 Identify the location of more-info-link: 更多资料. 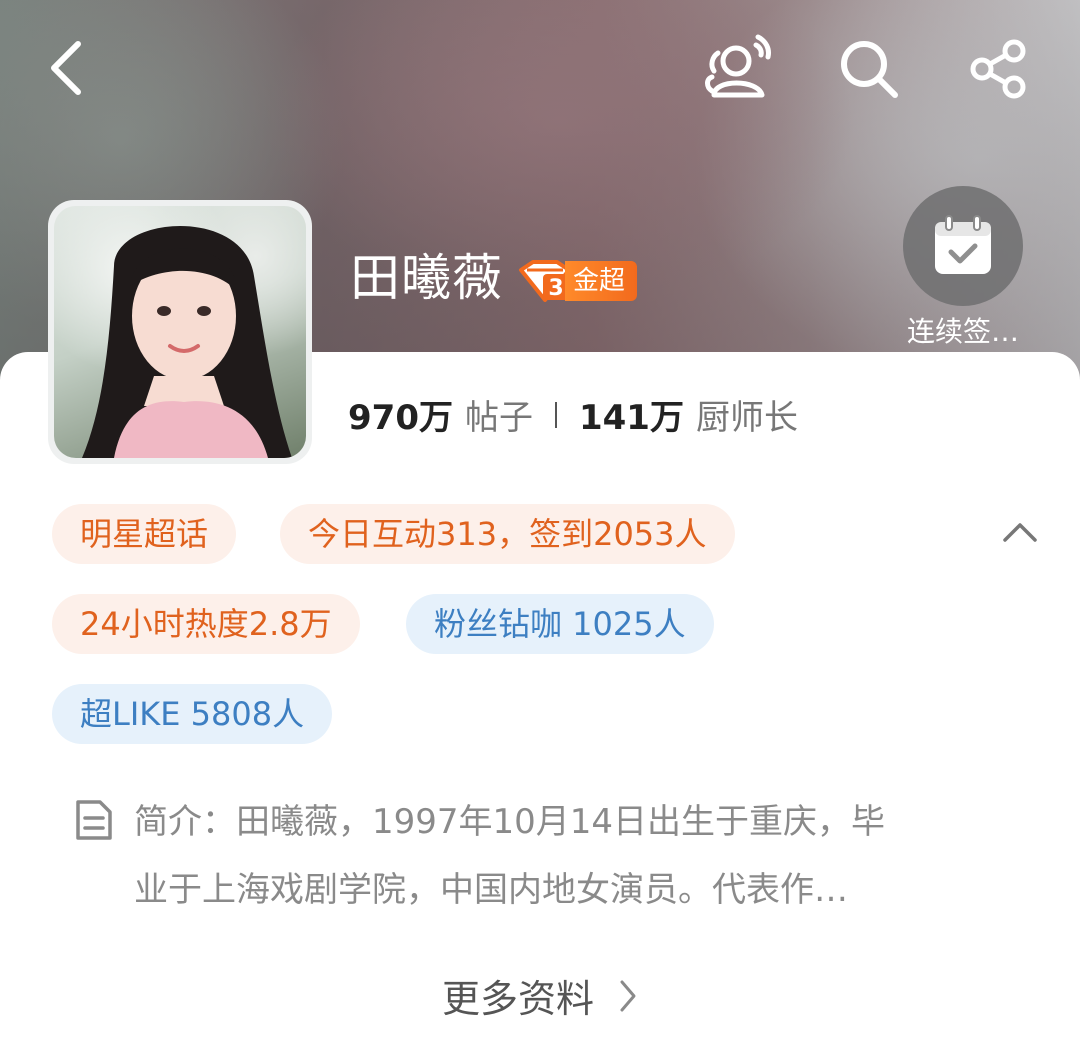
(540, 995).